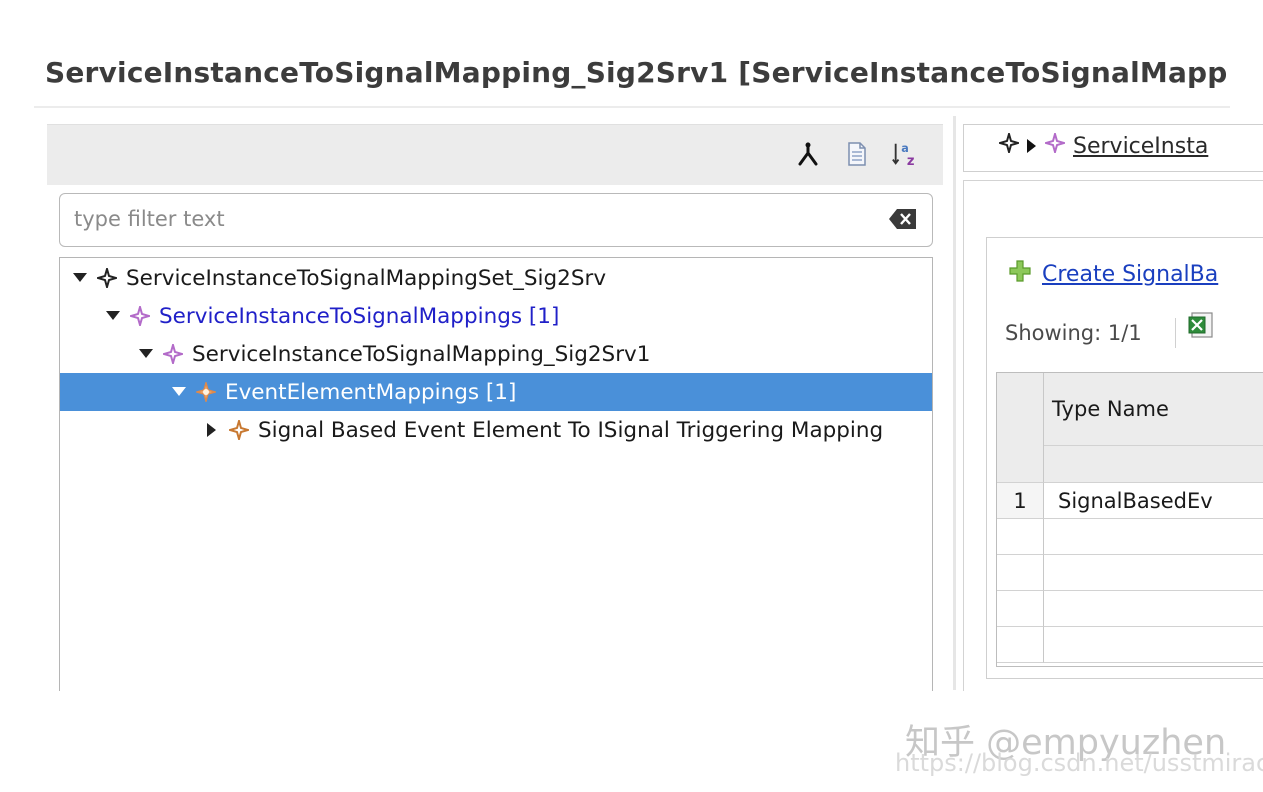  I want to click on breadcrumb: ServiceInsta, so click(1113, 148).